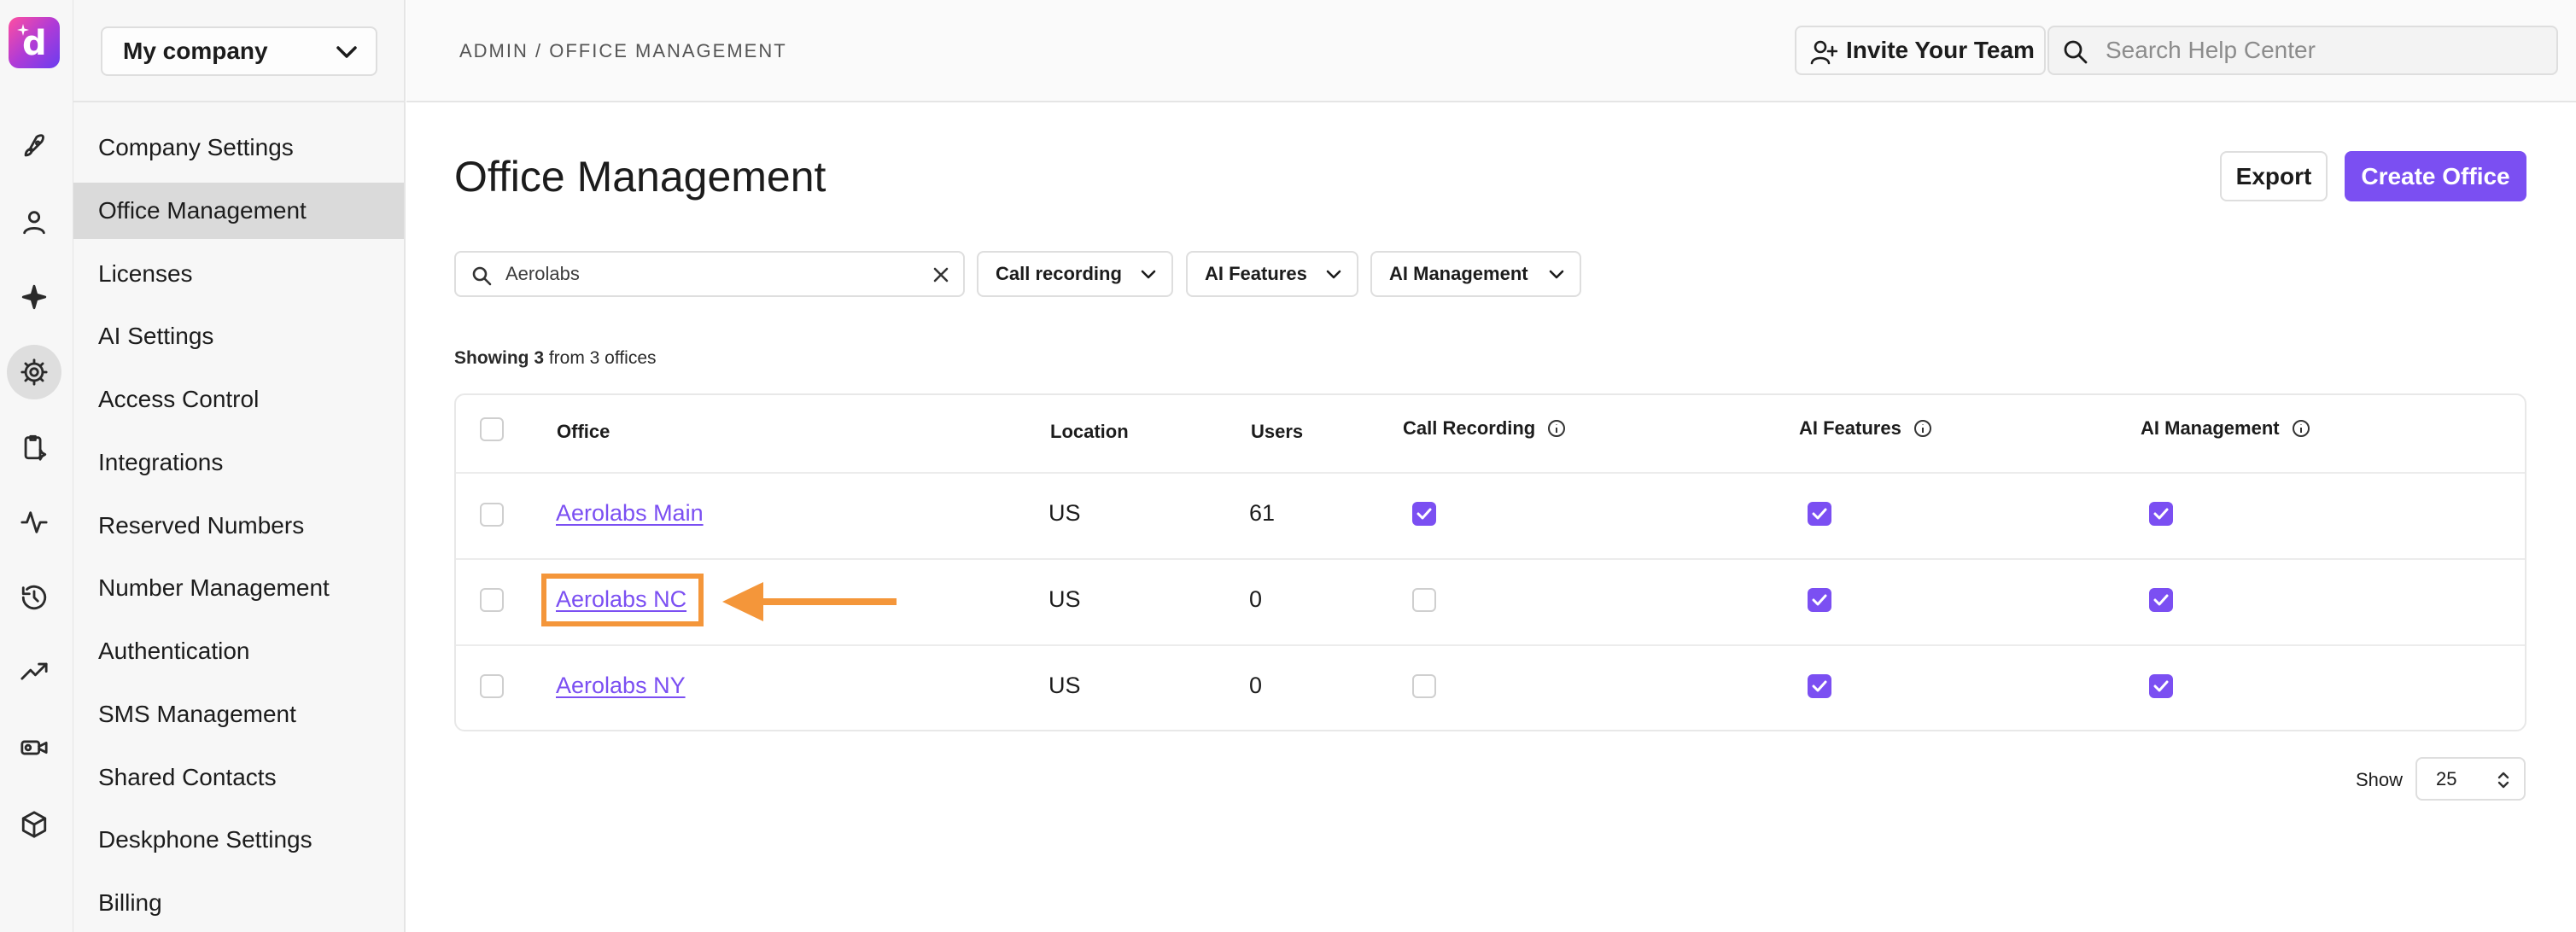  I want to click on clipboard-icon, so click(34, 447).